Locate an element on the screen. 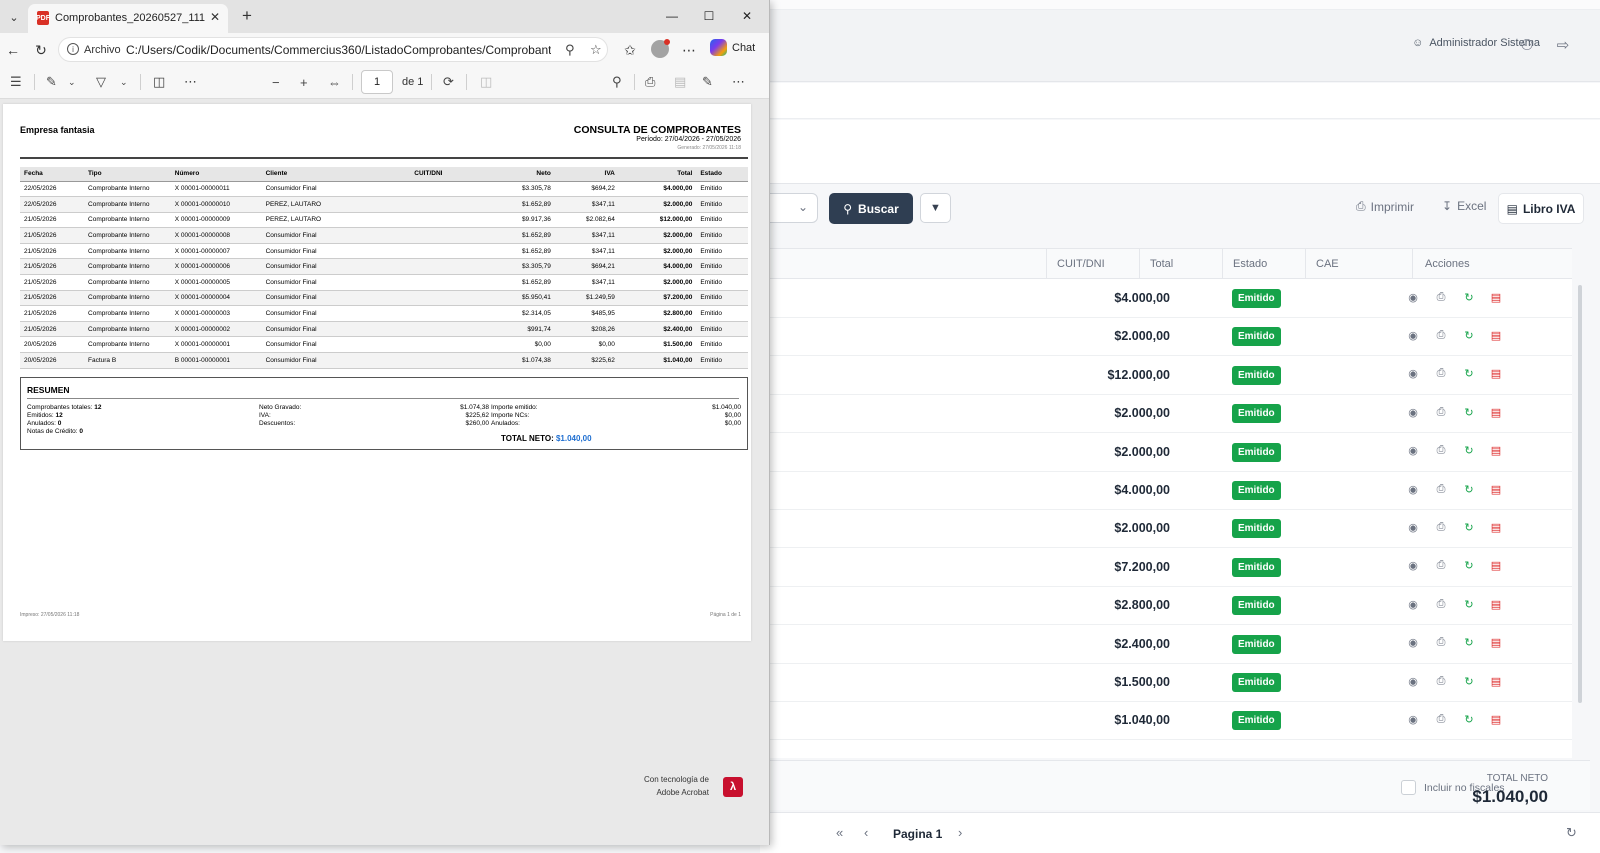 This screenshot has height=853, width=1600. search-icon: ⚲ is located at coordinates (617, 82).